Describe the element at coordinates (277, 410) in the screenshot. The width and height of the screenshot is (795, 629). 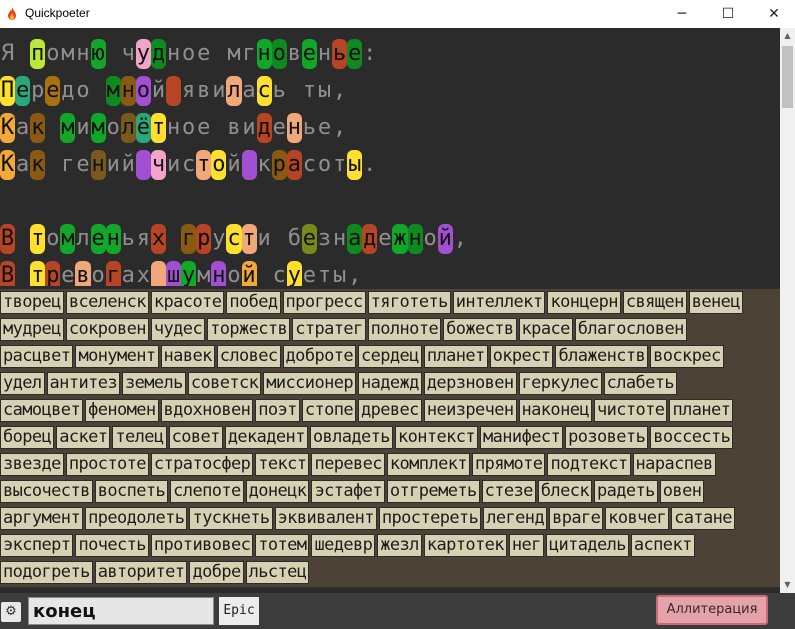
I see `rhyme-word: поэт` at that location.